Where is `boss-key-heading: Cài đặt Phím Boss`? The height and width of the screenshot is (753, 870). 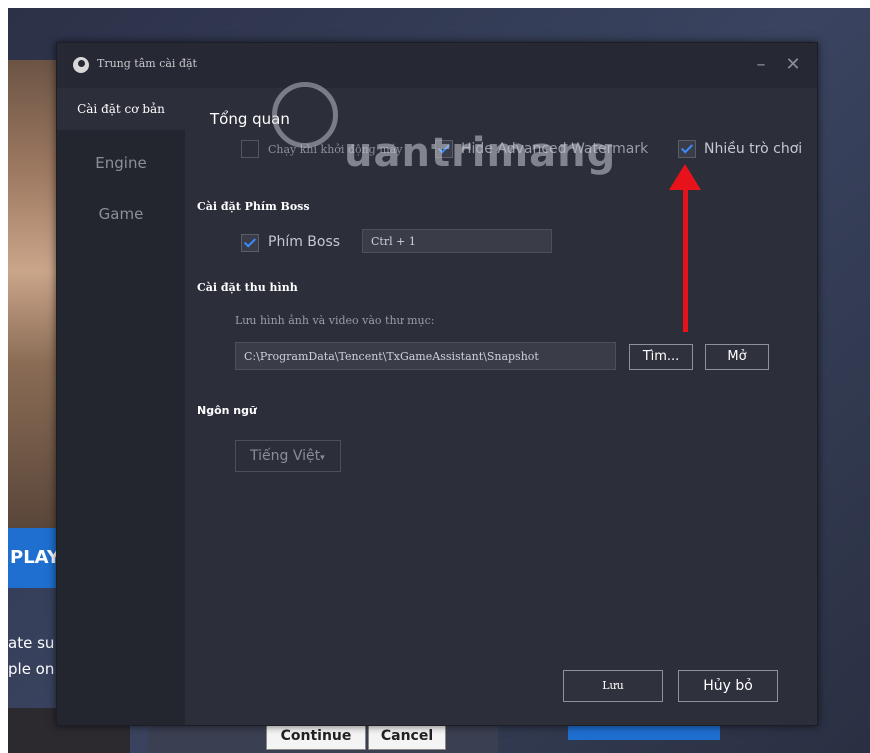
boss-key-heading: Cài đặt Phím Boss is located at coordinates (253, 206).